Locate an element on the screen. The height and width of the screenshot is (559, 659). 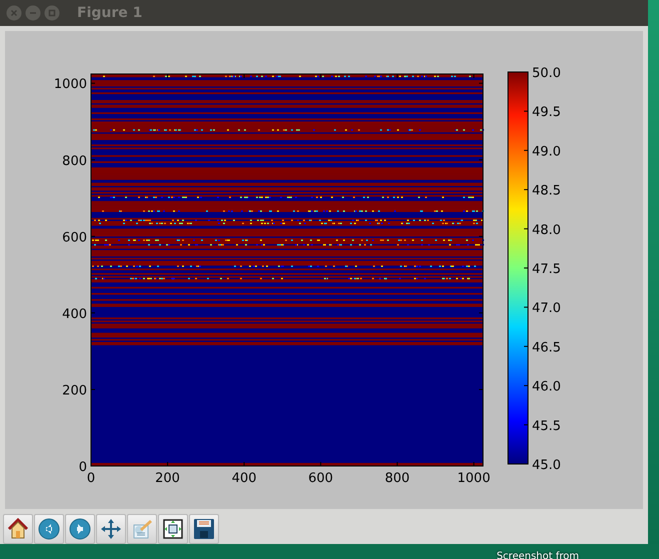
desktop-icon-label: Screenshot from is located at coordinates (537, 555).